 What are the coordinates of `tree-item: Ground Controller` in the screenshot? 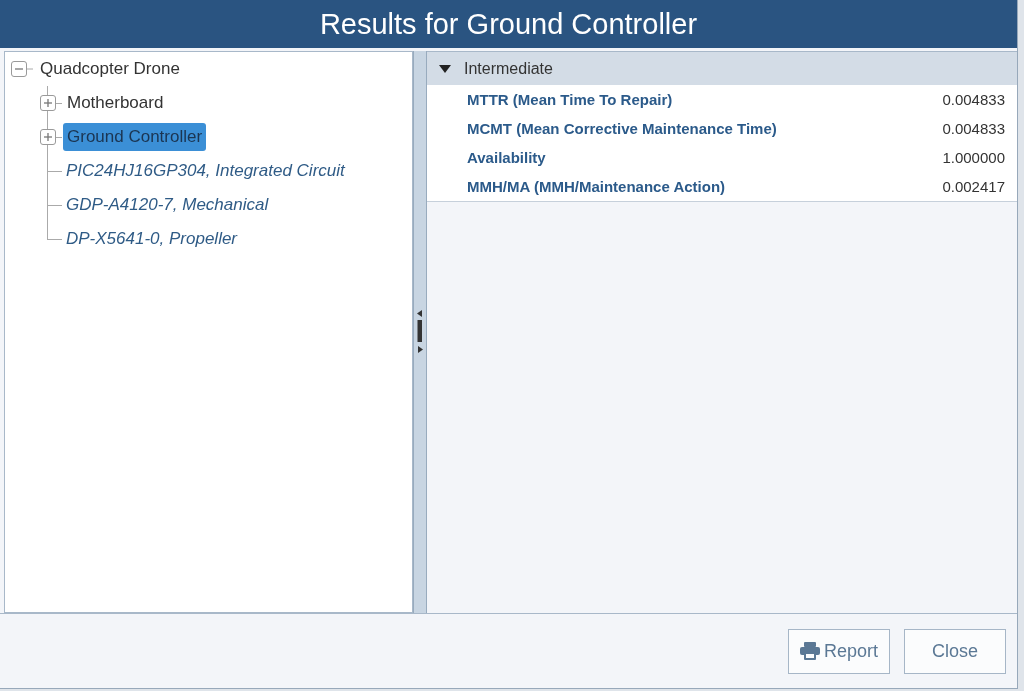 It's located at (135, 137).